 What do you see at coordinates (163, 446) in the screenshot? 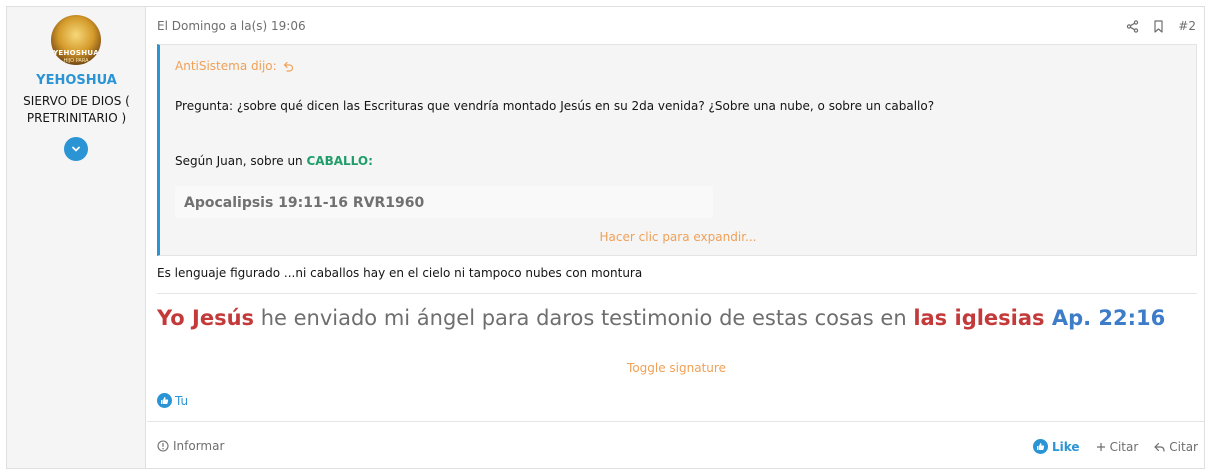
I see `warning-icon` at bounding box center [163, 446].